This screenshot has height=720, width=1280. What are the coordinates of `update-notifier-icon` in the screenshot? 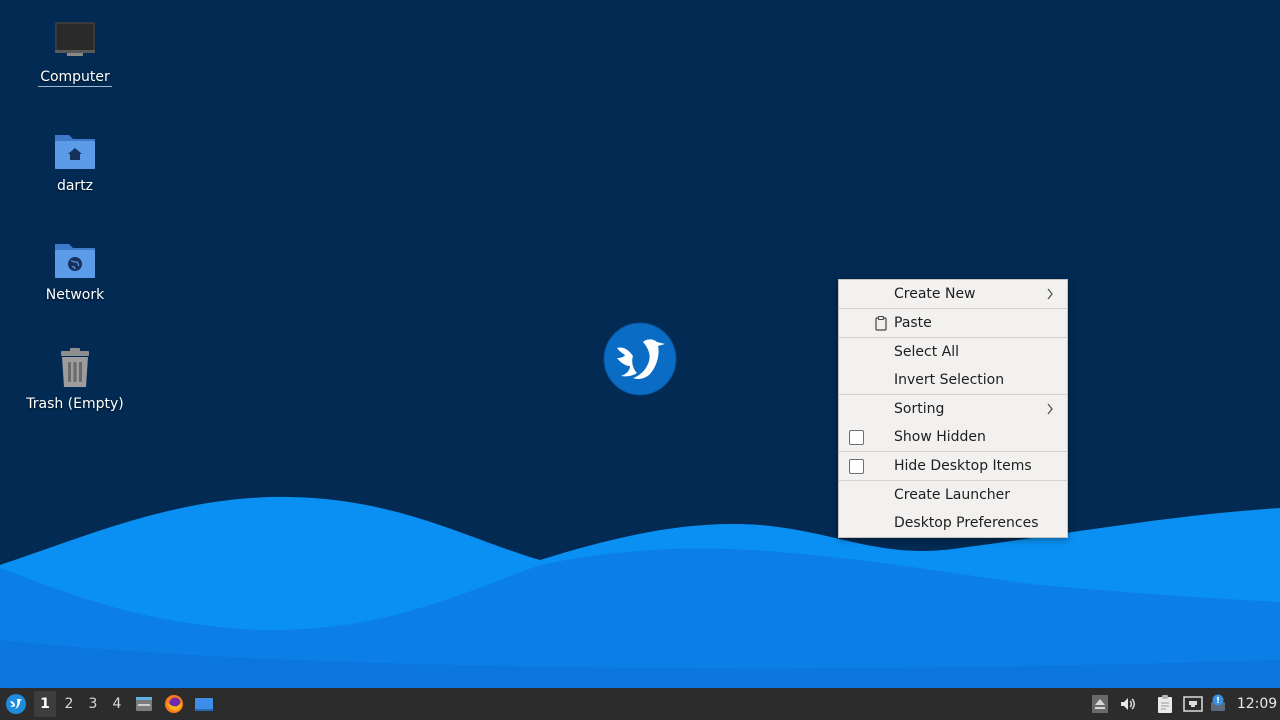 It's located at (1218, 702).